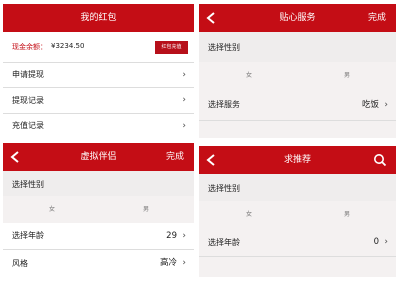  I want to click on menu-item-label: 提现记录, so click(28, 100).